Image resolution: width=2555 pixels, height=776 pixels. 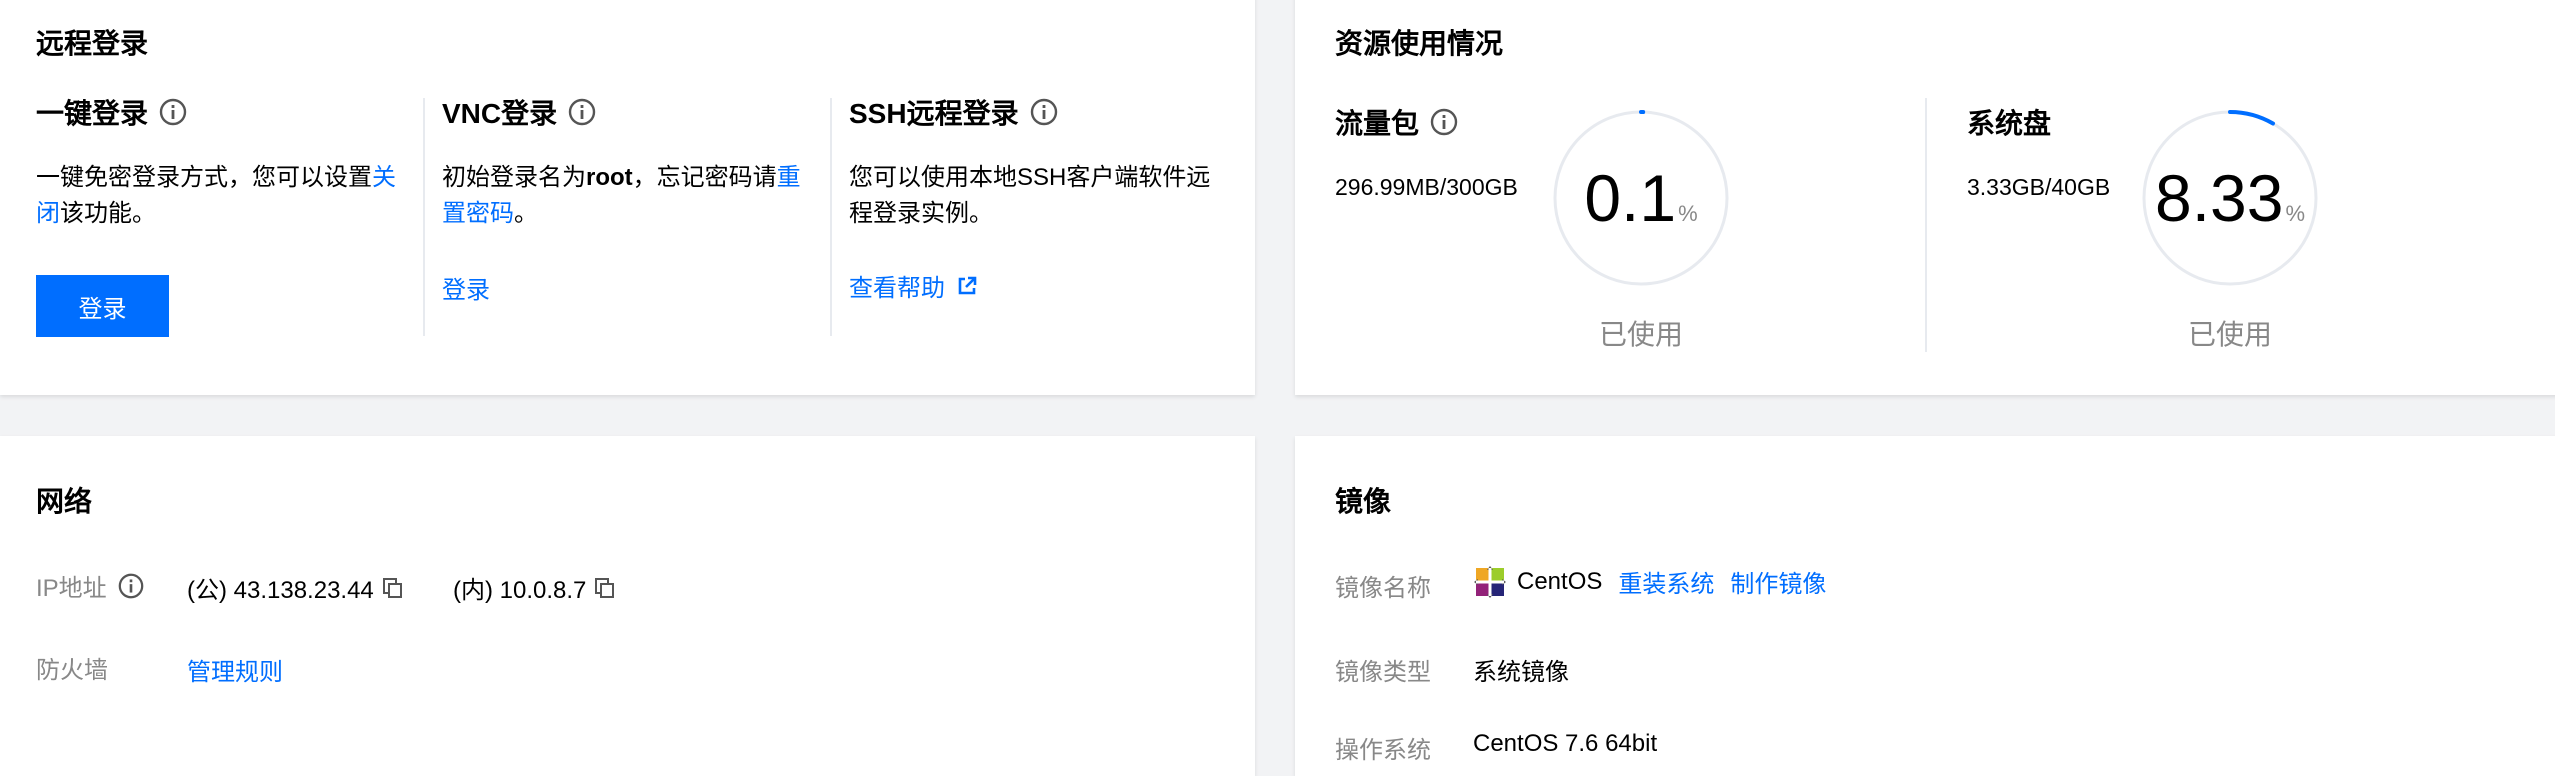 I want to click on remote-login-title: 远程登录, so click(x=92, y=42).